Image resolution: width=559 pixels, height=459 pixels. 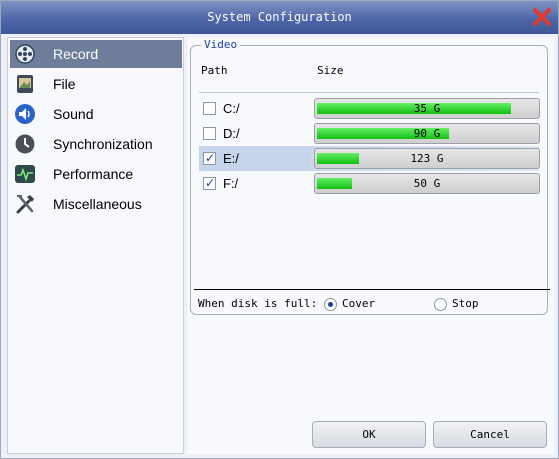 I want to click on disk-full-label: When disk is full:, so click(x=258, y=303).